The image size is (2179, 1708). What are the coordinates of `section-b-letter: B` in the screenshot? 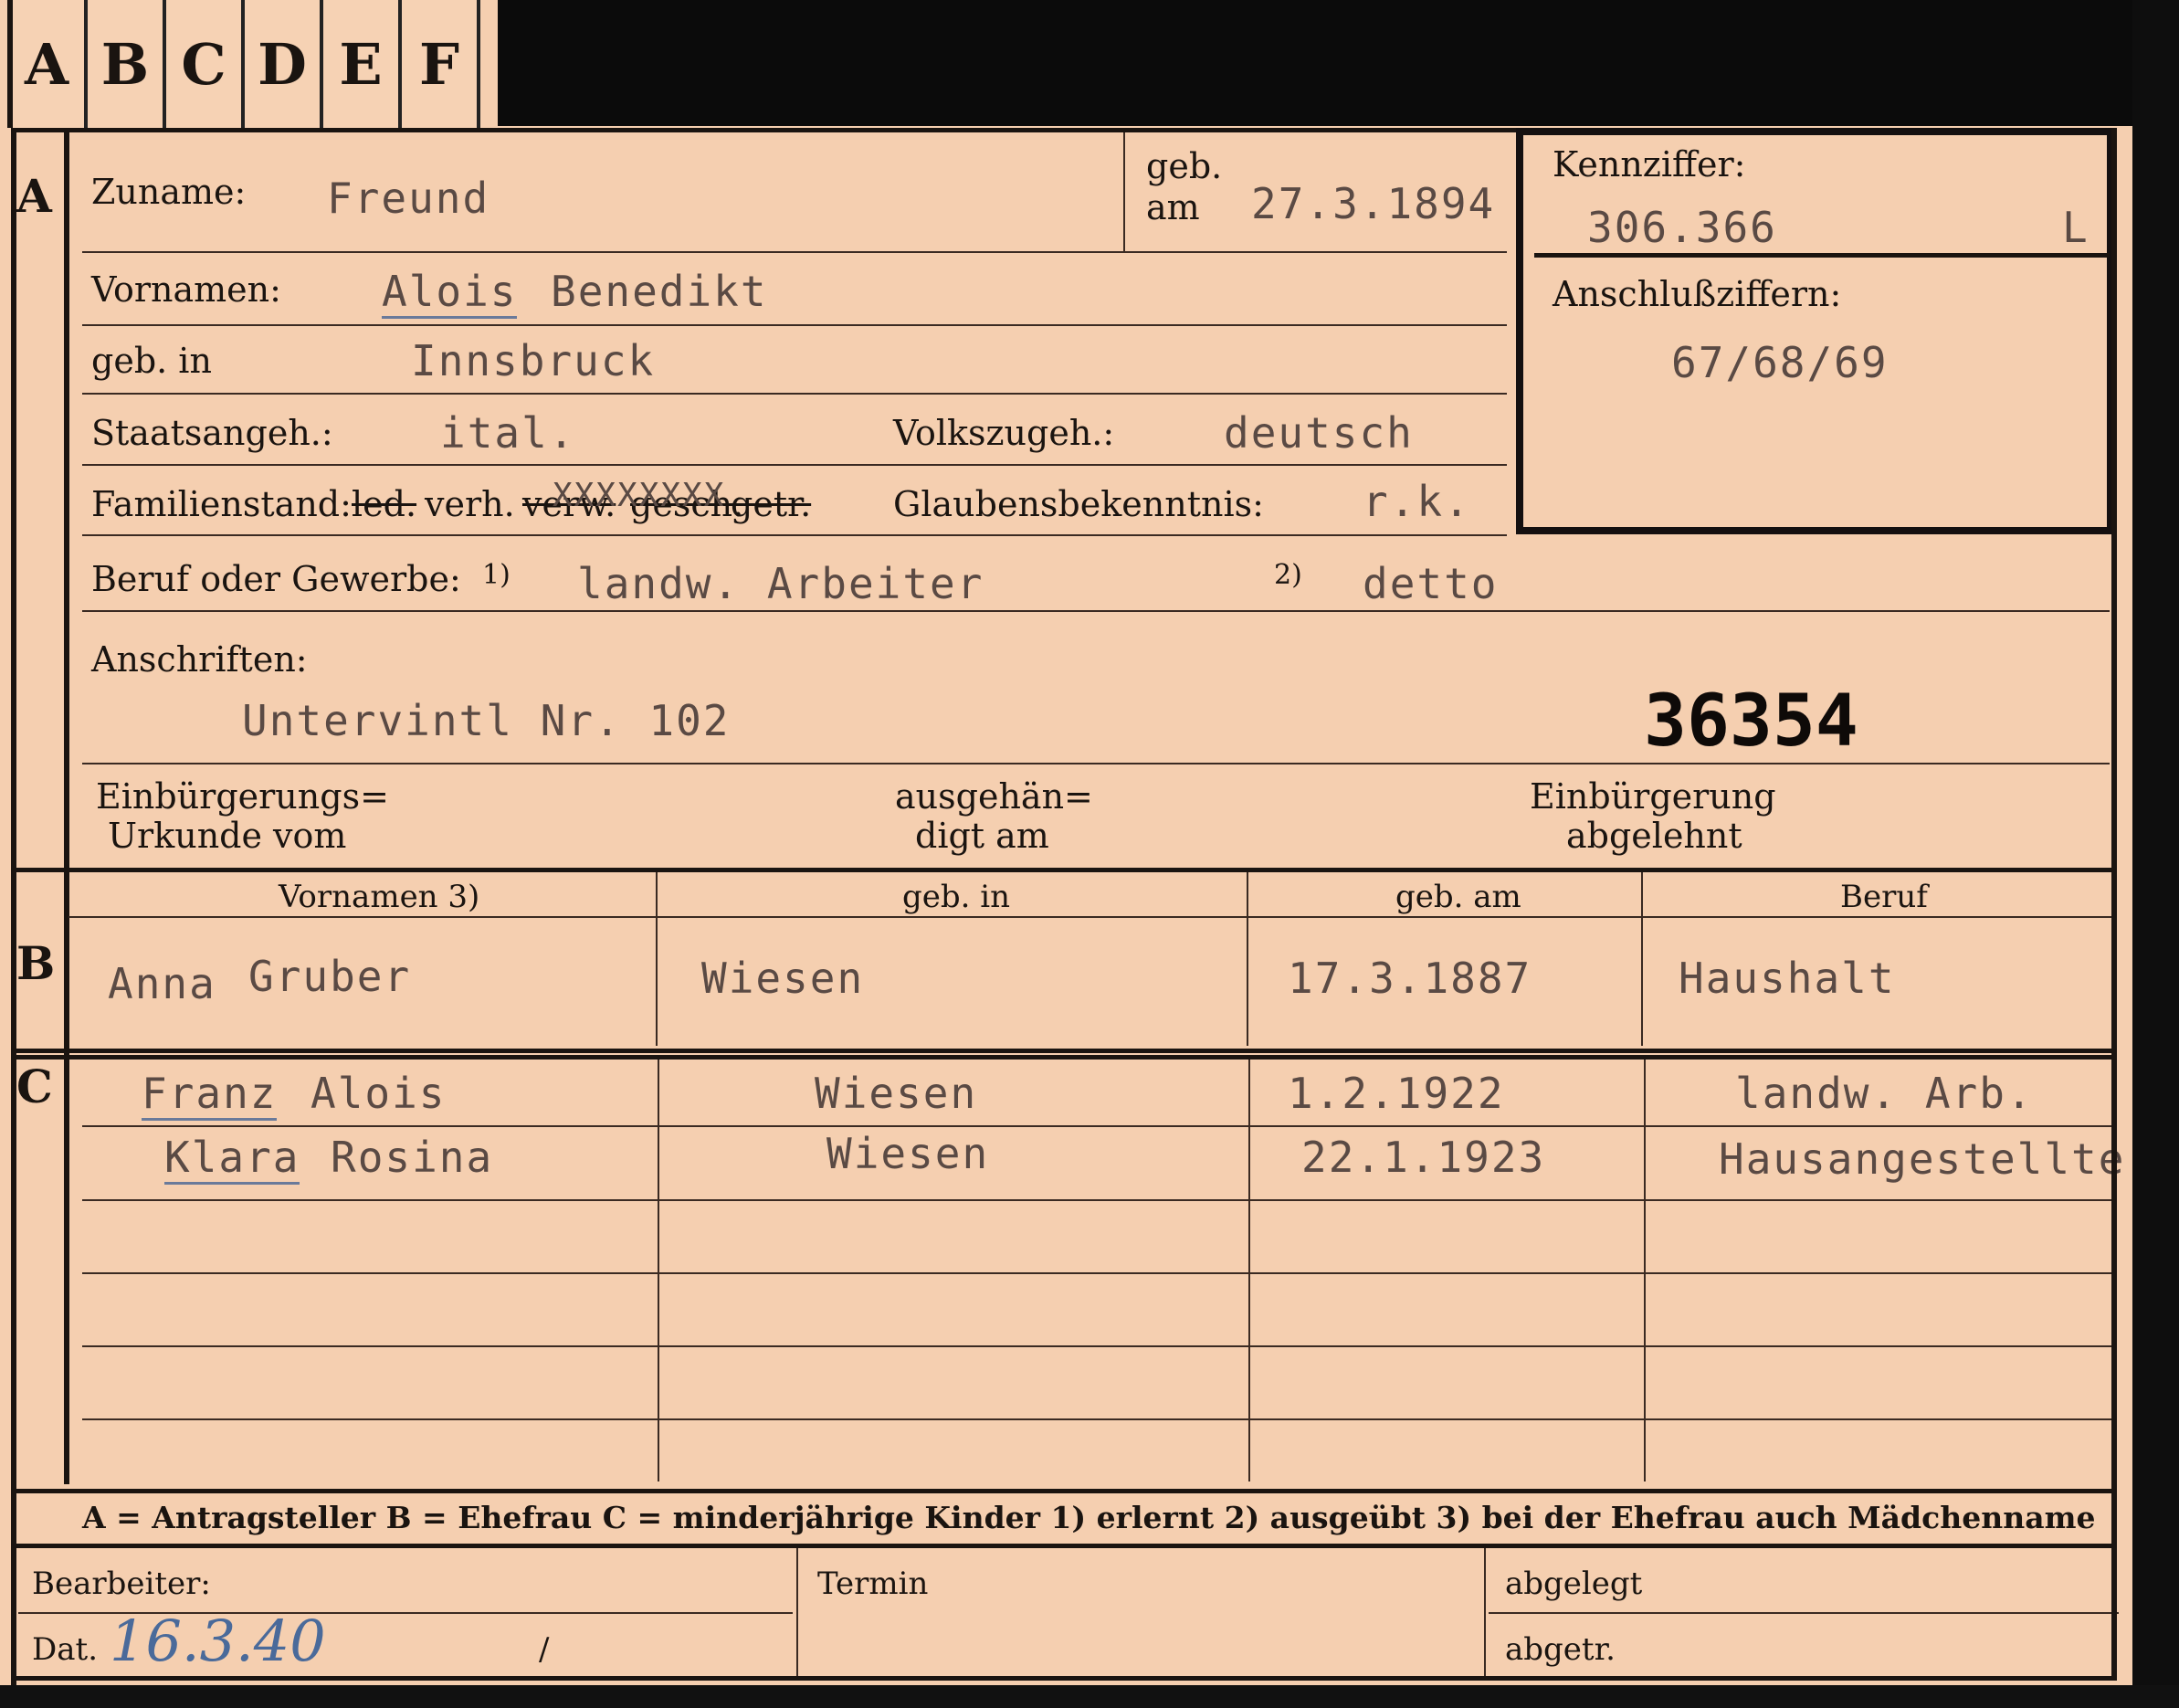 It's located at (36, 963).